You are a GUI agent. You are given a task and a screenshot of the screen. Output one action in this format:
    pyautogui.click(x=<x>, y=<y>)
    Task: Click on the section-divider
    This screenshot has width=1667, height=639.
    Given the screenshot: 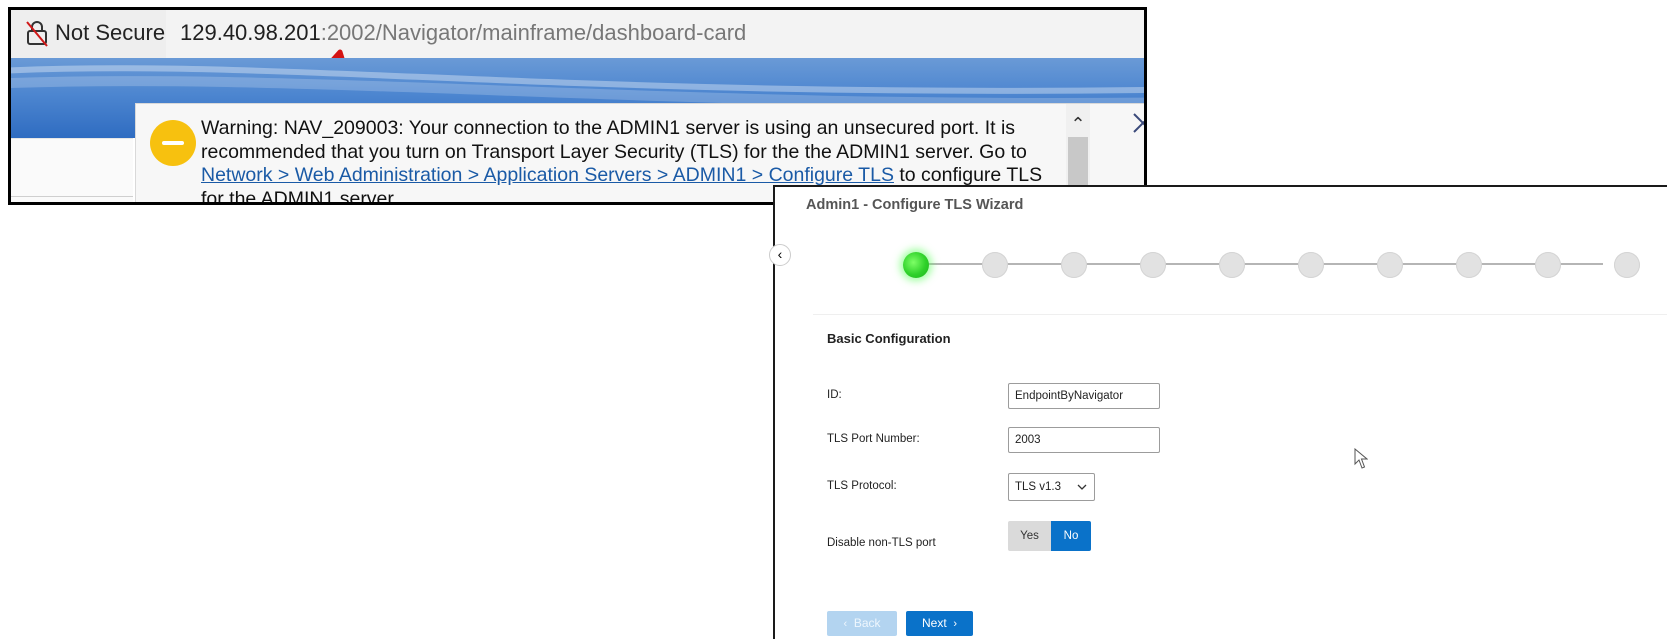 What is the action you would take?
    pyautogui.click(x=1240, y=314)
    